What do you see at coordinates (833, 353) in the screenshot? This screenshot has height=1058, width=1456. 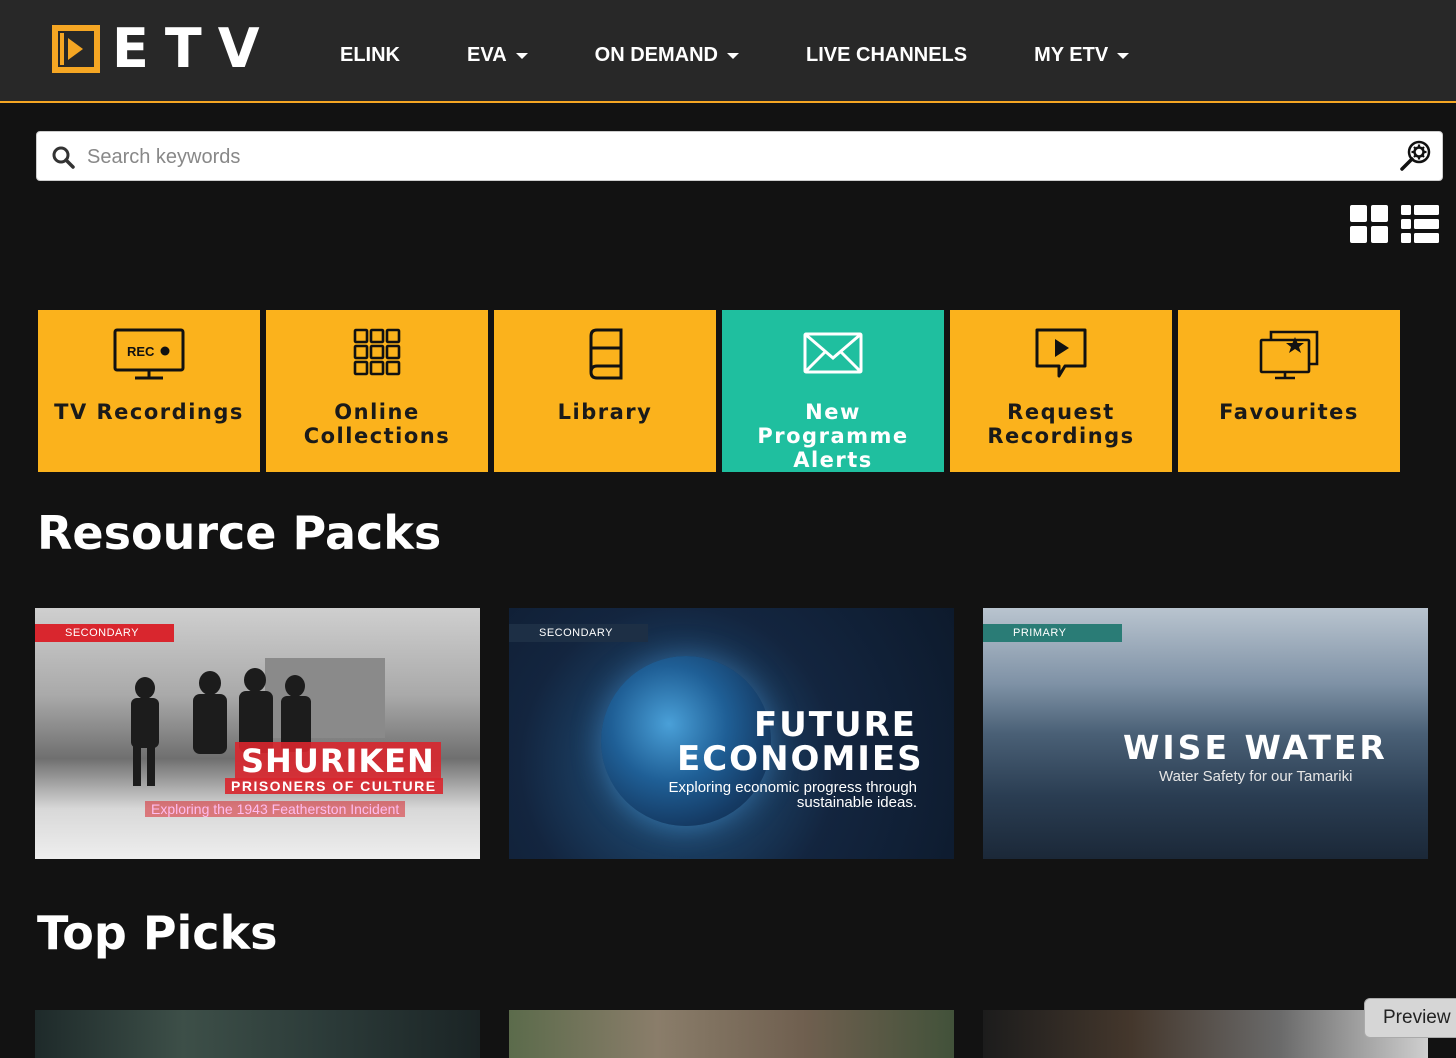 I see `envelope-icon` at bounding box center [833, 353].